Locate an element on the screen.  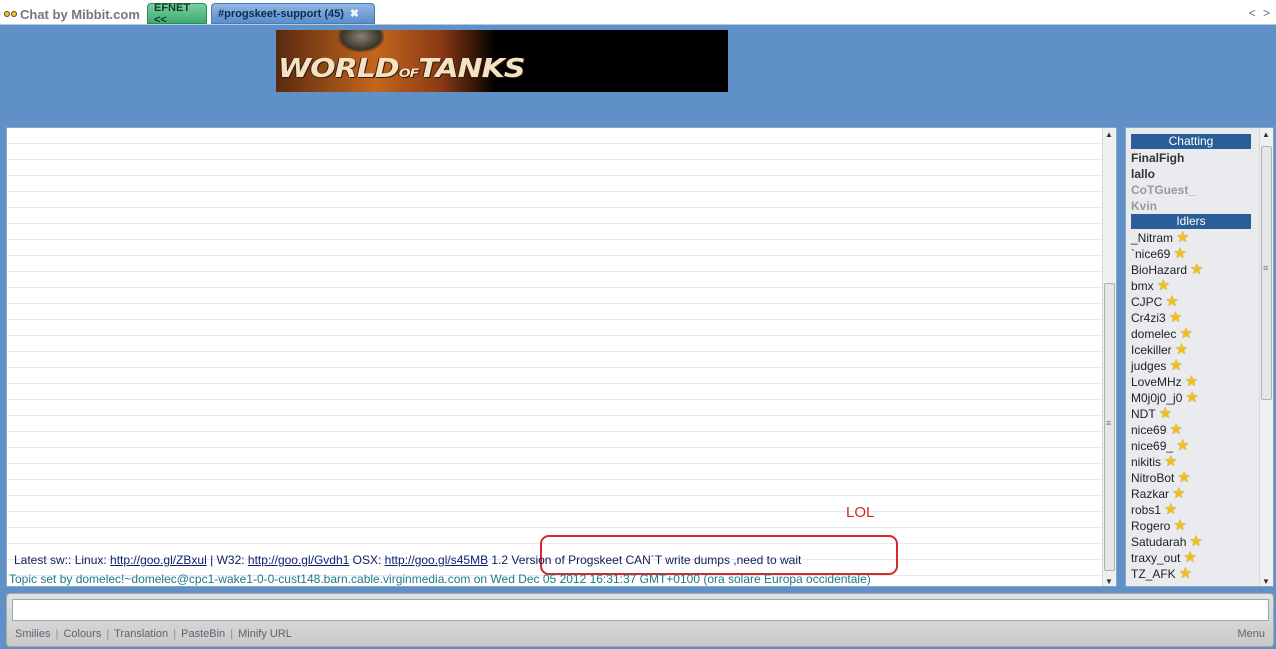
user-item: Icekiller ★ is located at coordinates (1193, 350).